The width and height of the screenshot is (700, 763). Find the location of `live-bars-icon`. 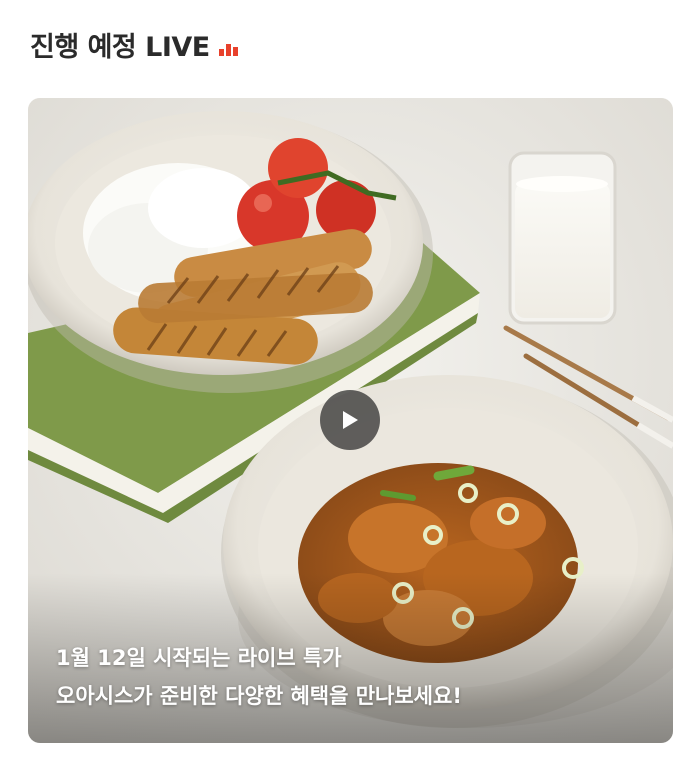

live-bars-icon is located at coordinates (228, 48).